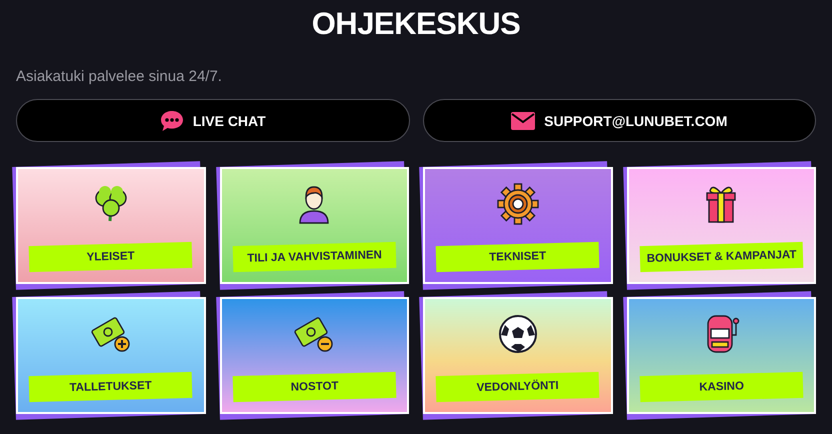 The width and height of the screenshot is (832, 434). I want to click on category-card: NOSTOT, so click(314, 355).